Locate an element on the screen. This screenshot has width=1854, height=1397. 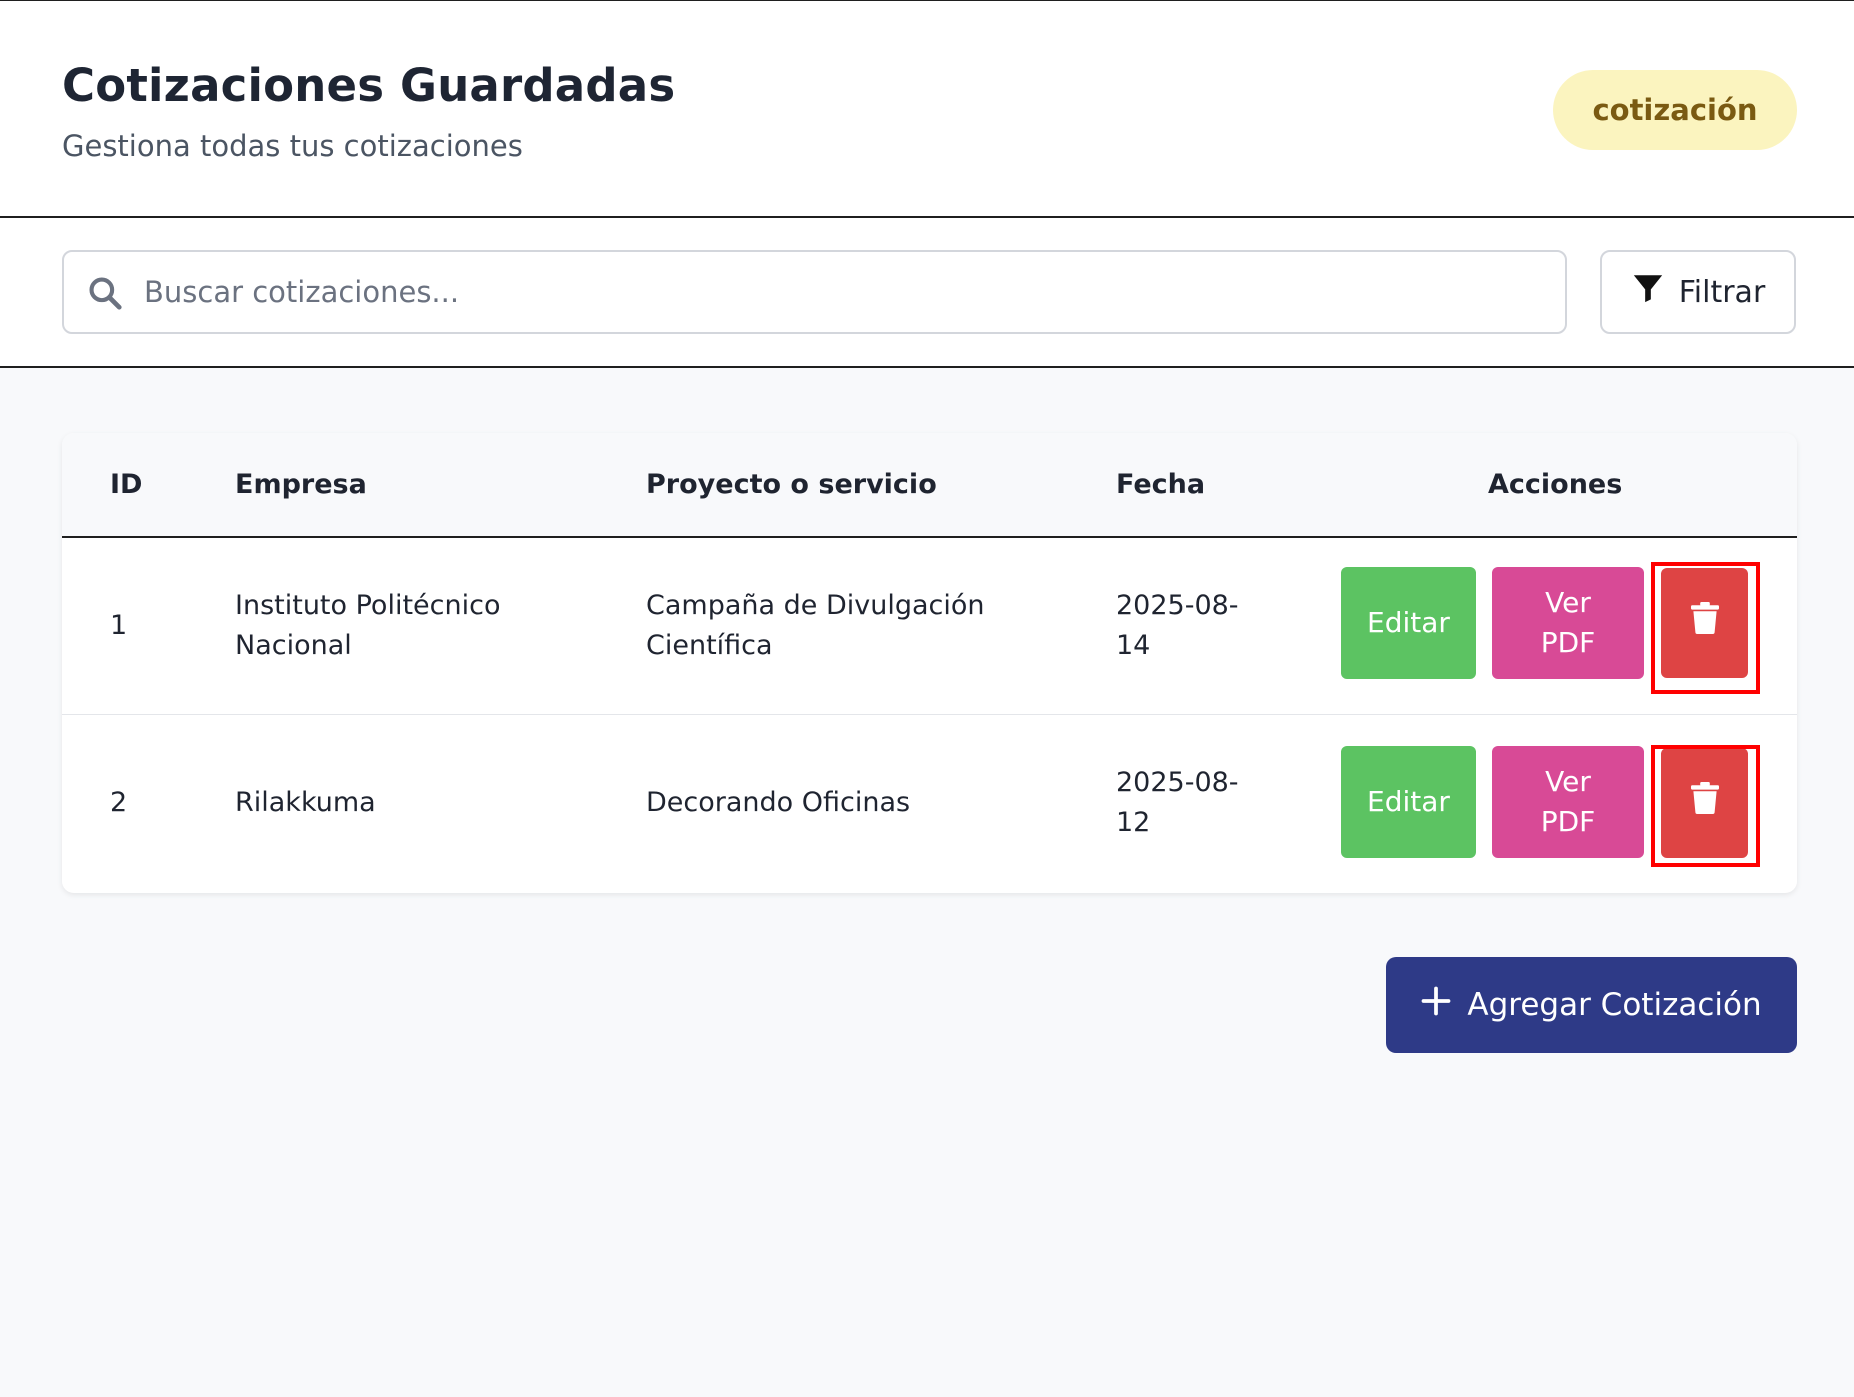
search-box is located at coordinates (814, 292).